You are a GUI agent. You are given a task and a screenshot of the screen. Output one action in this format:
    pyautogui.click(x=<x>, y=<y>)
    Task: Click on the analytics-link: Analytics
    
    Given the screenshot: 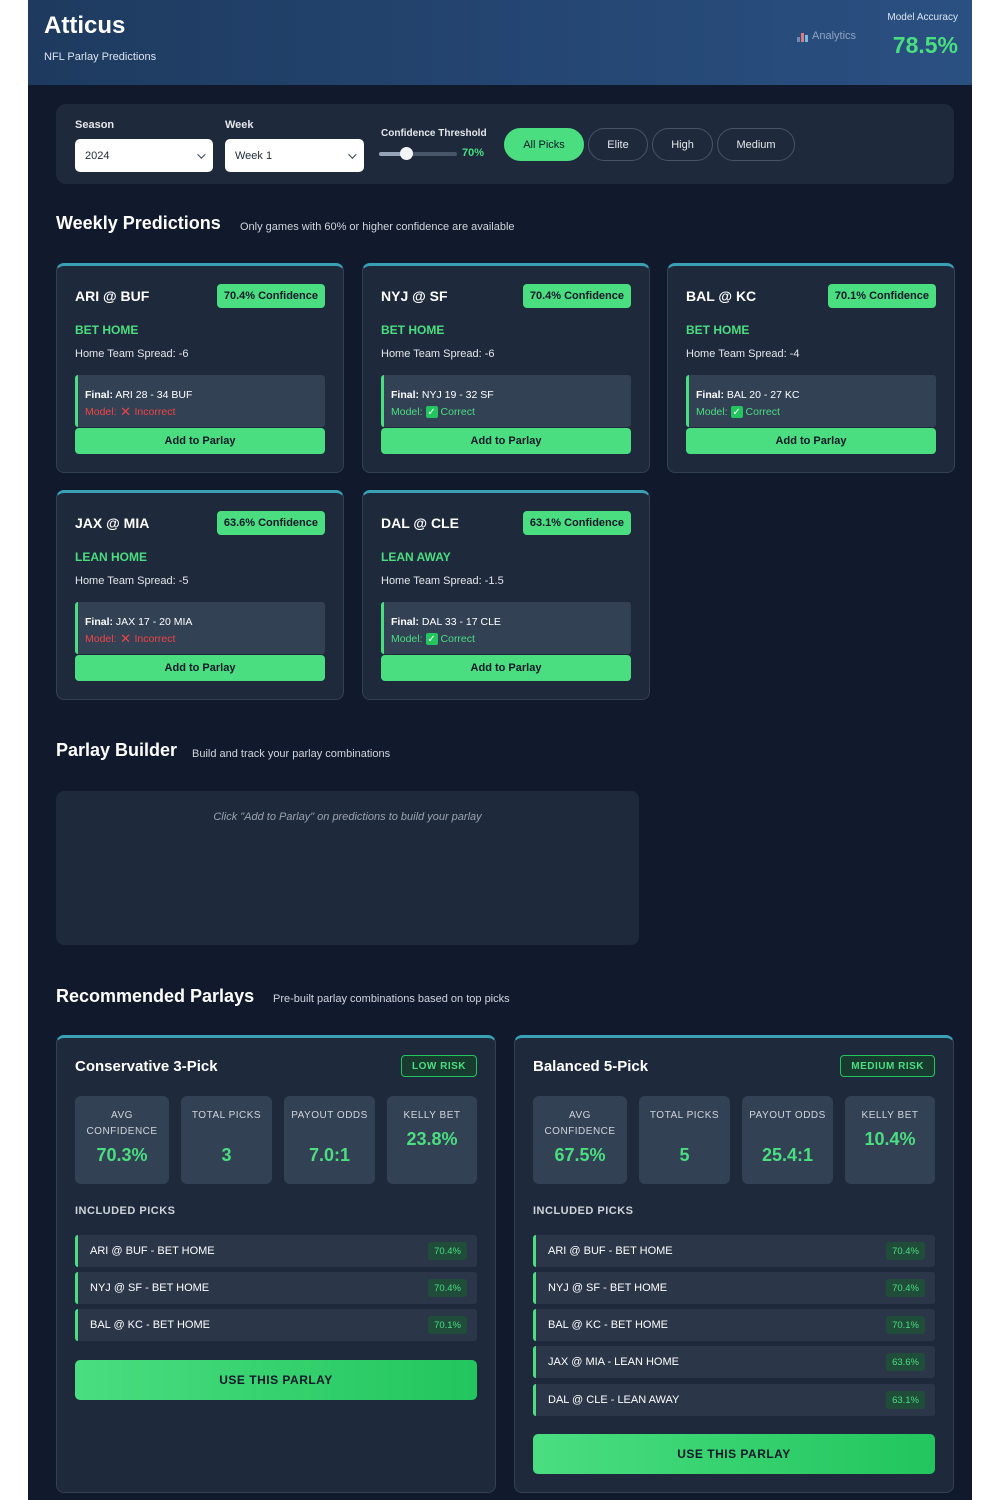 What is the action you would take?
    pyautogui.click(x=826, y=36)
    